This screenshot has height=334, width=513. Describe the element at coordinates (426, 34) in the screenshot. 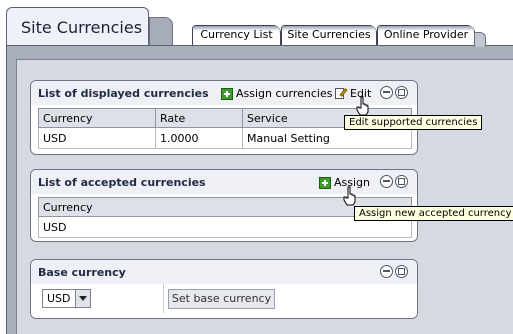

I see `tab-label: Online Provider` at that location.